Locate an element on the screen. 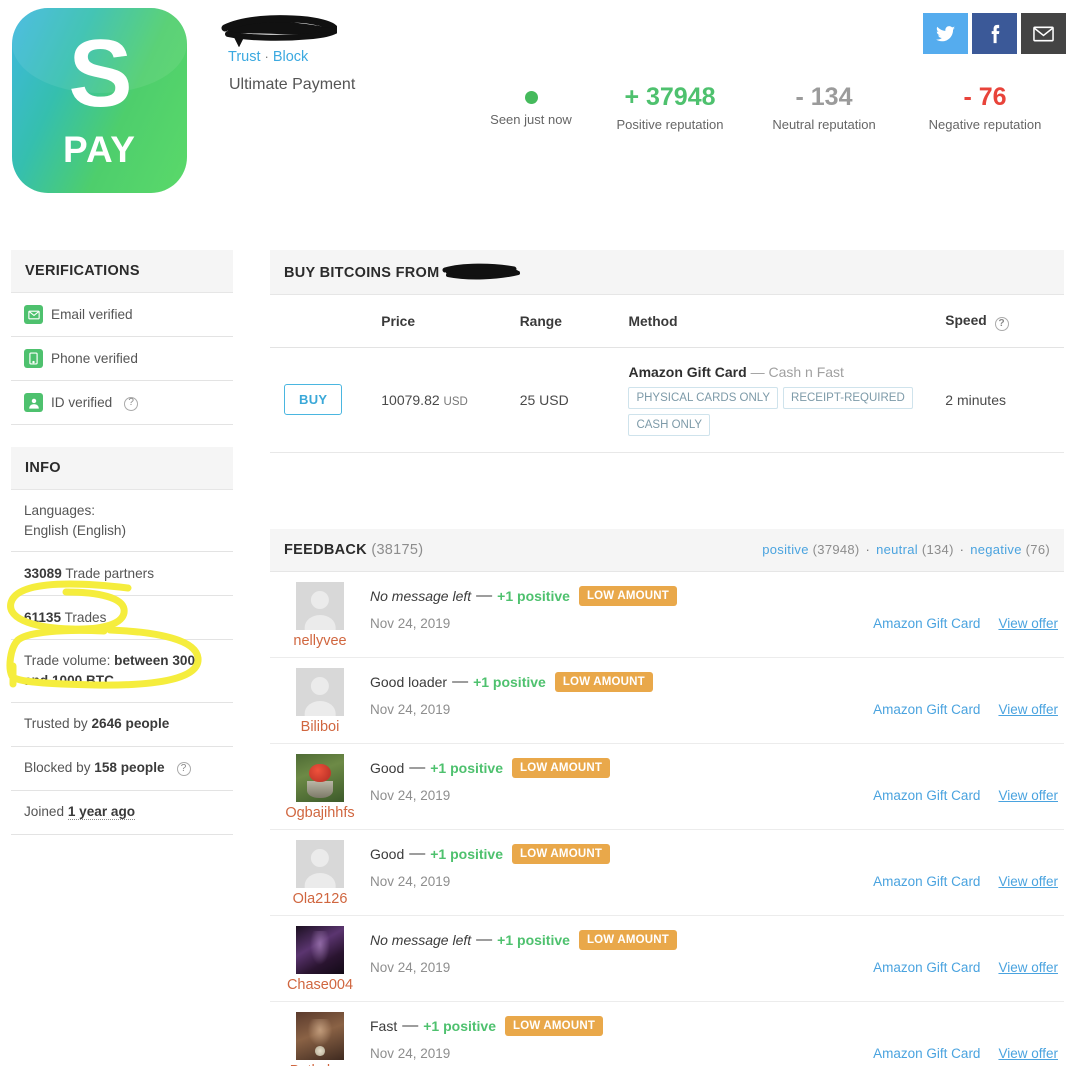  filter-neutral: neutral is located at coordinates (897, 549).